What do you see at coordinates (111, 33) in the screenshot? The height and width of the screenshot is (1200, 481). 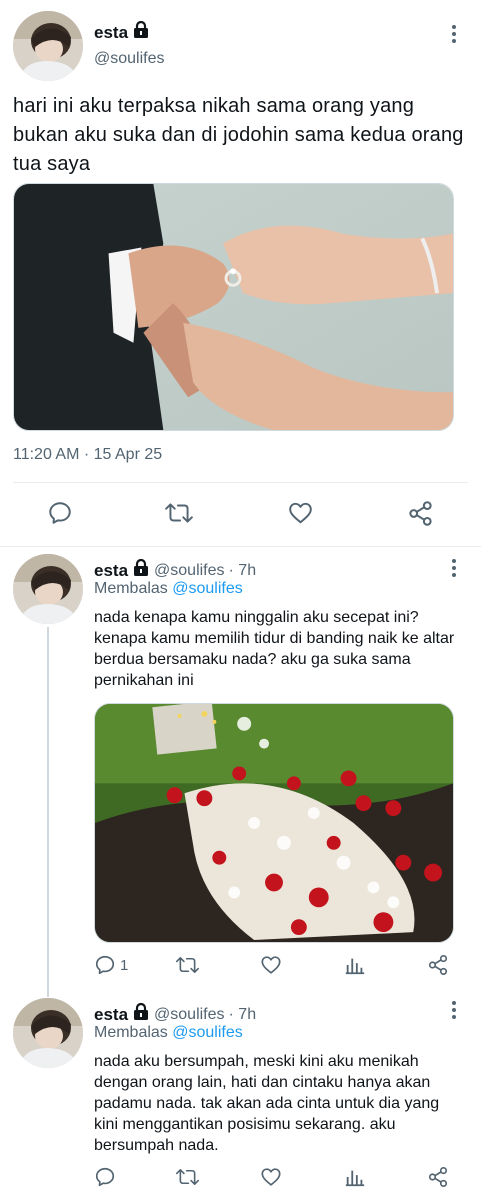 I see `author-name-text: esta` at bounding box center [111, 33].